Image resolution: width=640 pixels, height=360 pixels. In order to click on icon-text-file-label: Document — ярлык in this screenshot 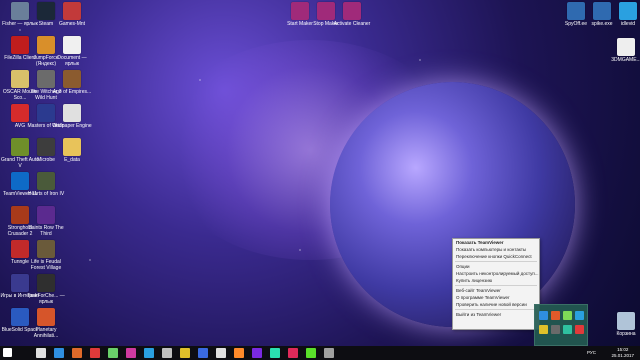, I will do `click(72, 61)`.